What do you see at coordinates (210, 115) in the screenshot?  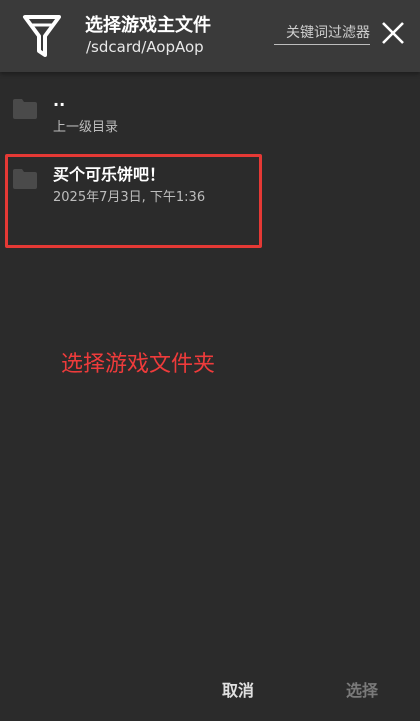 I see `list-item-parent-directory: .. 上一级目录` at bounding box center [210, 115].